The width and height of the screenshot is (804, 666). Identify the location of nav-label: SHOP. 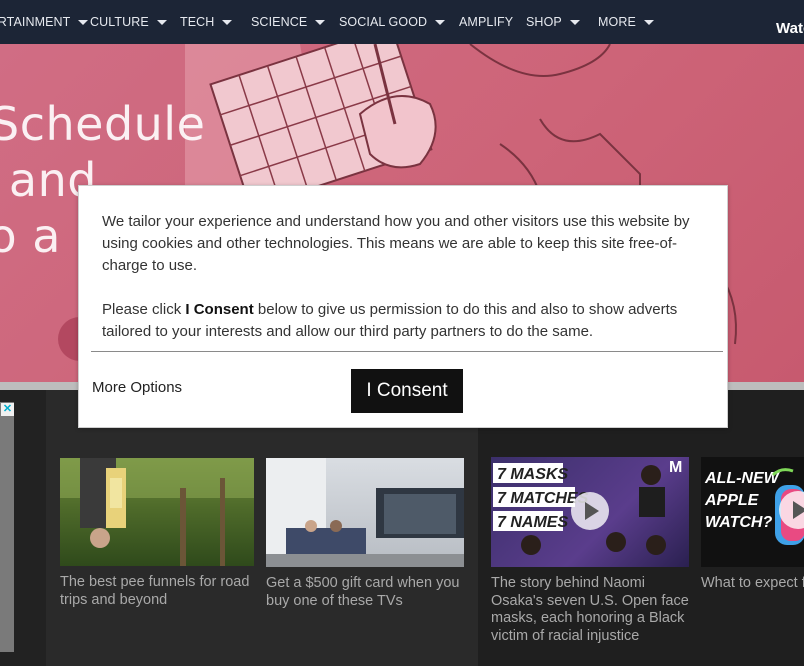
(544, 22).